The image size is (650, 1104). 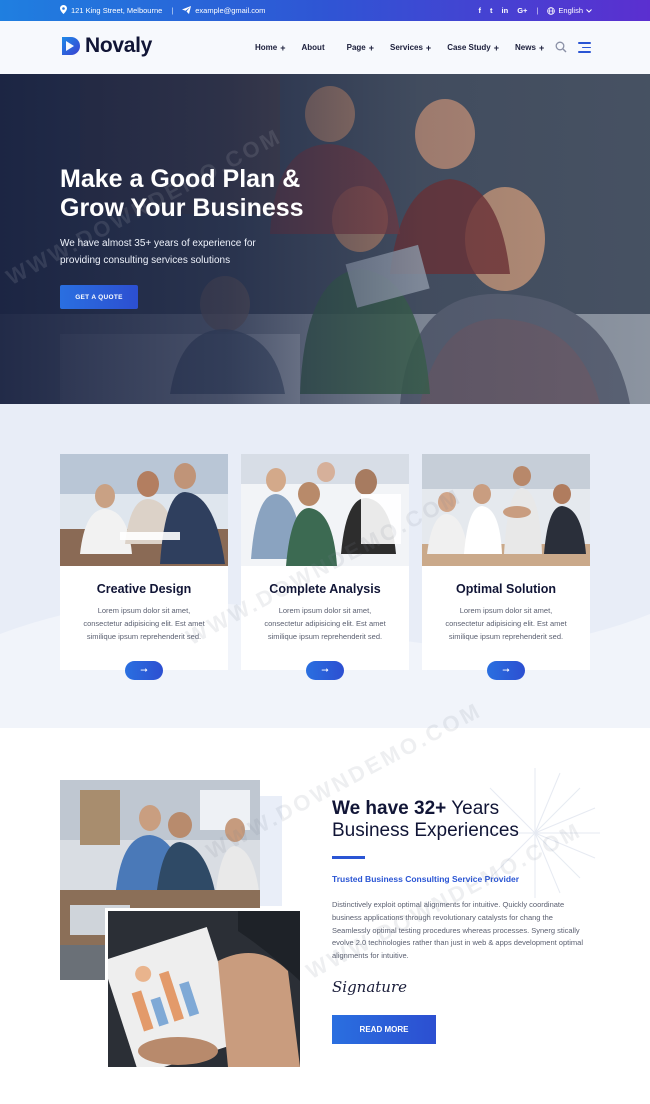 I want to click on hamburger-menu-icon, so click(x=584, y=47).